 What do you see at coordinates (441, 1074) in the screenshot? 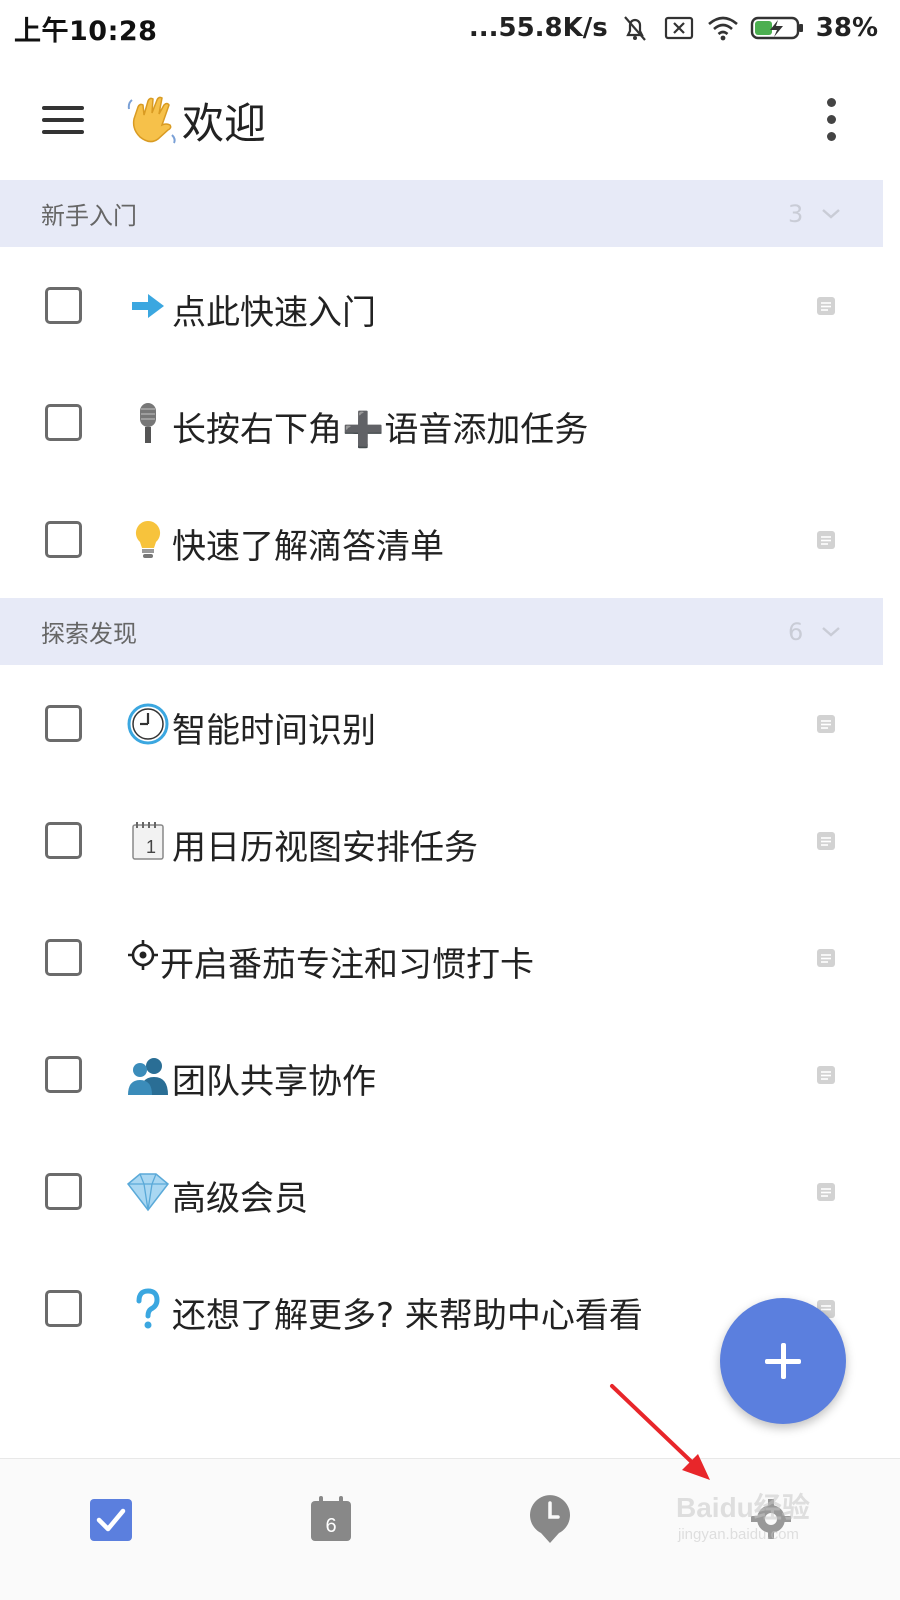
I see `task-row: 团队共享协作` at bounding box center [441, 1074].